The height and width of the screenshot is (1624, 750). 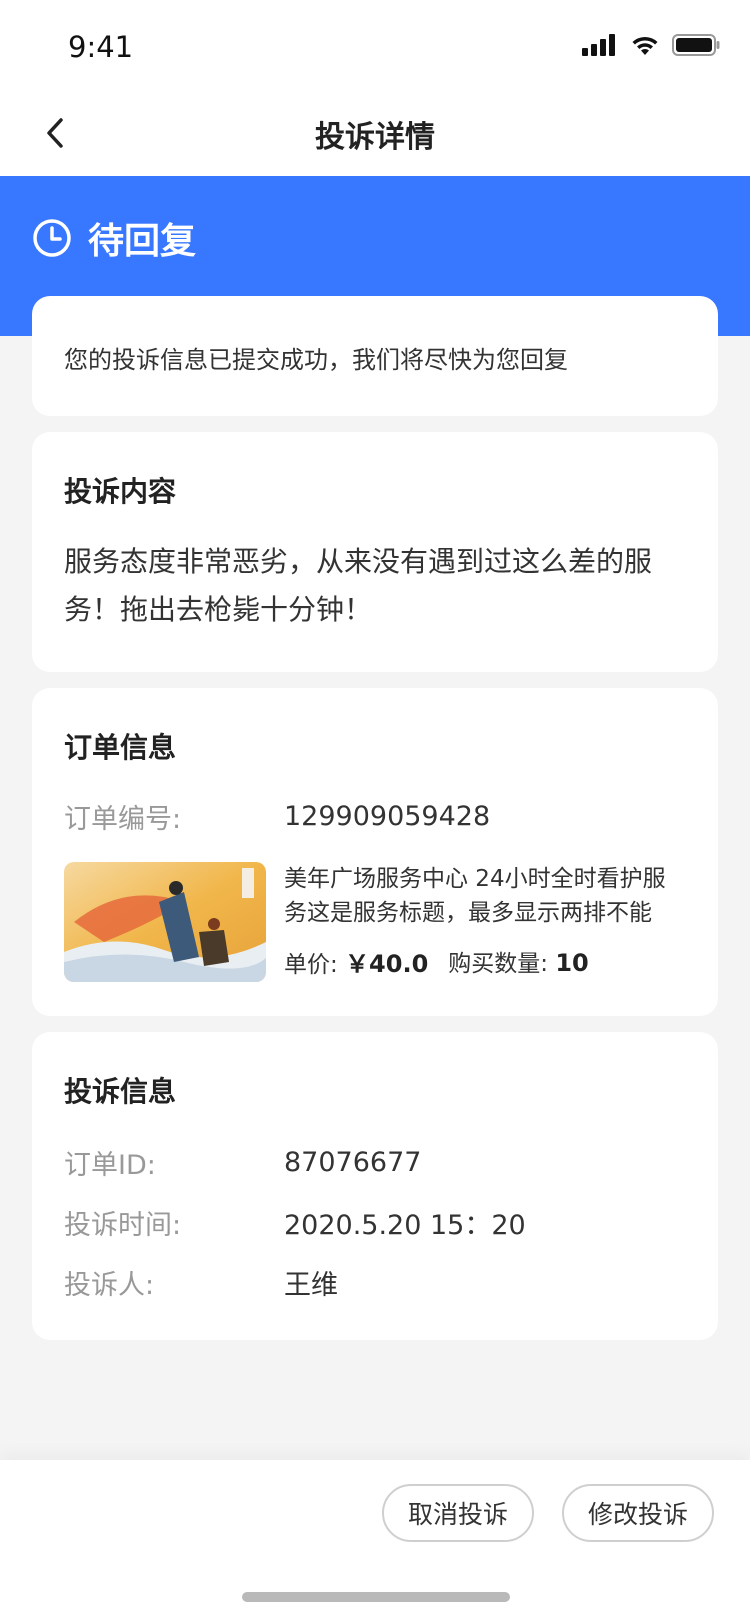 I want to click on product-image, so click(x=165, y=922).